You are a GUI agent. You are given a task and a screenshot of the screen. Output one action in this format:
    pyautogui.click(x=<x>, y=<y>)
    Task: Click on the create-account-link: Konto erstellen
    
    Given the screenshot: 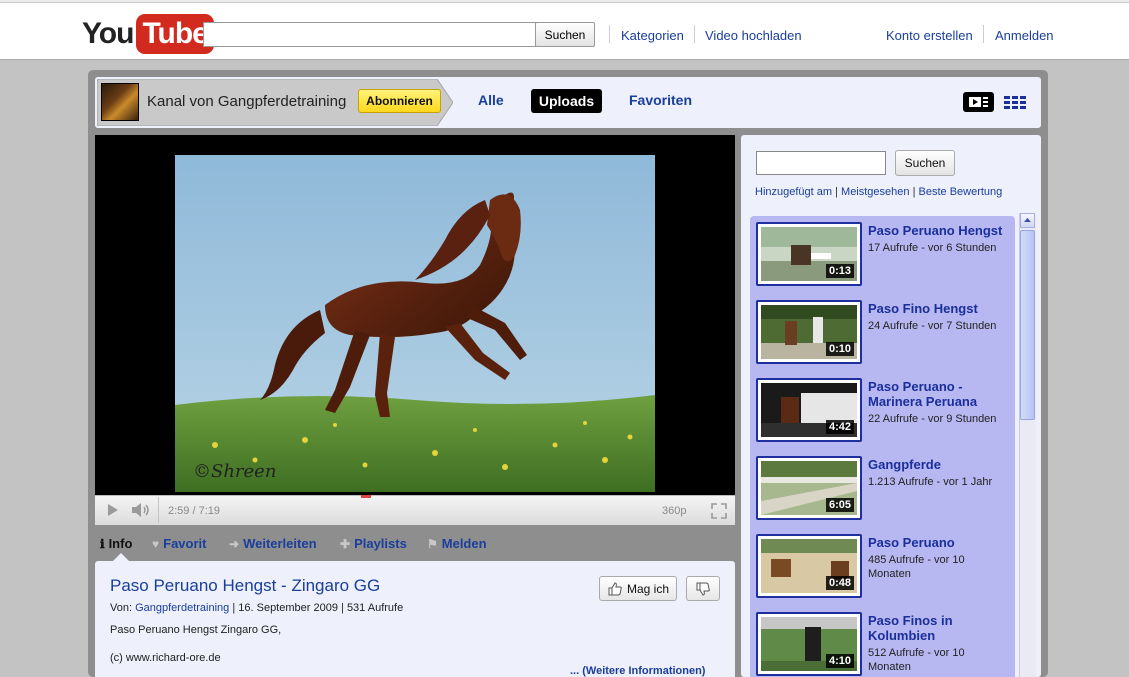 What is the action you would take?
    pyautogui.click(x=929, y=35)
    